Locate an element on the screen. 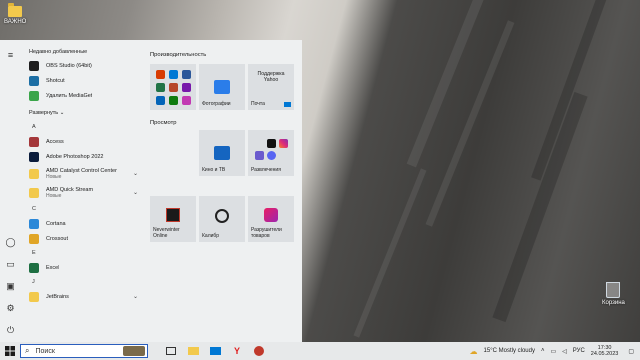 This screenshot has width=640, height=360. excel-icon is located at coordinates (34, 267).